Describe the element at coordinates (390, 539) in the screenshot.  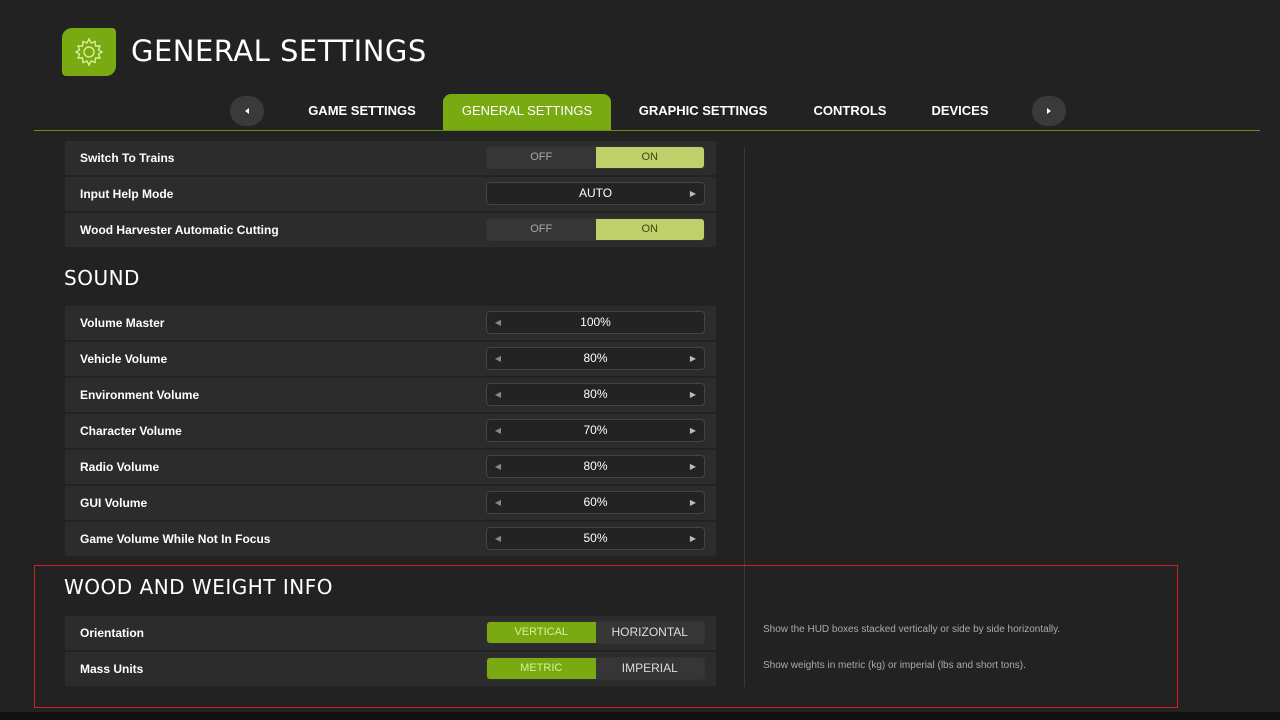
I see `setting-row-game-volume-unfocused: Game Volume While Not In Focus ◀ 50% ▶` at that location.